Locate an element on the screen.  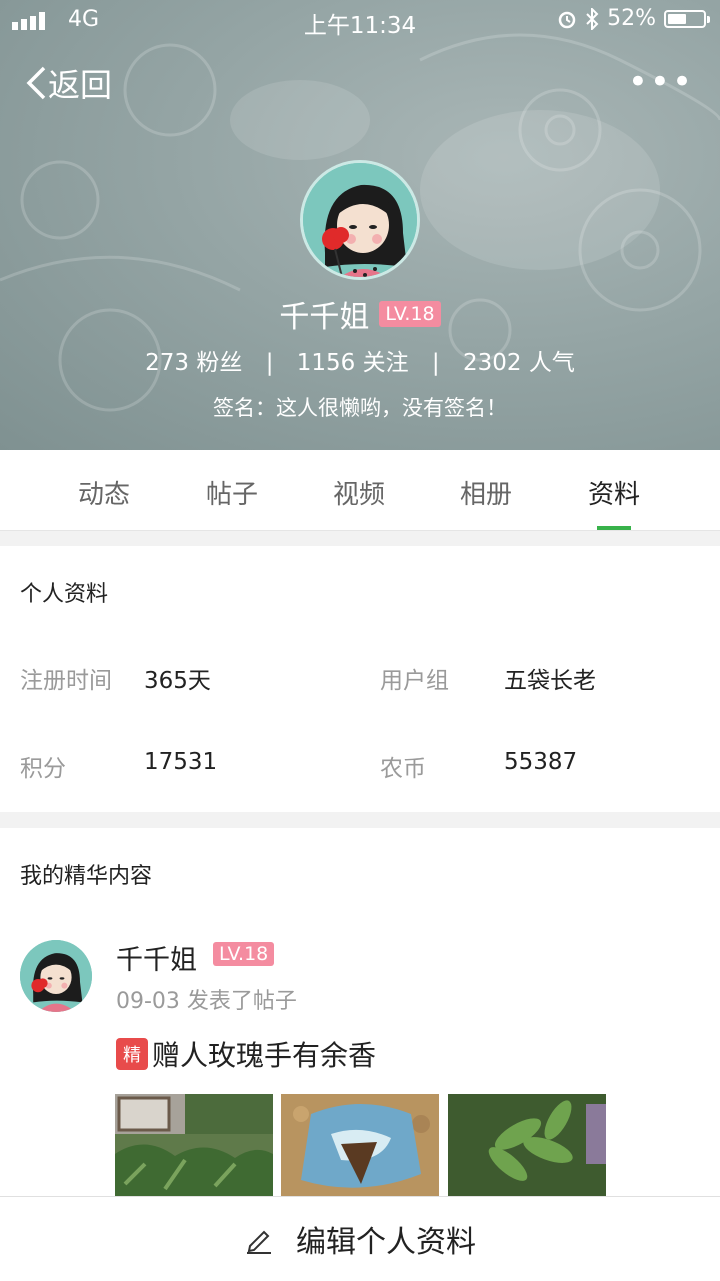
featured-title: 我的精华内容 is located at coordinates (86, 876).